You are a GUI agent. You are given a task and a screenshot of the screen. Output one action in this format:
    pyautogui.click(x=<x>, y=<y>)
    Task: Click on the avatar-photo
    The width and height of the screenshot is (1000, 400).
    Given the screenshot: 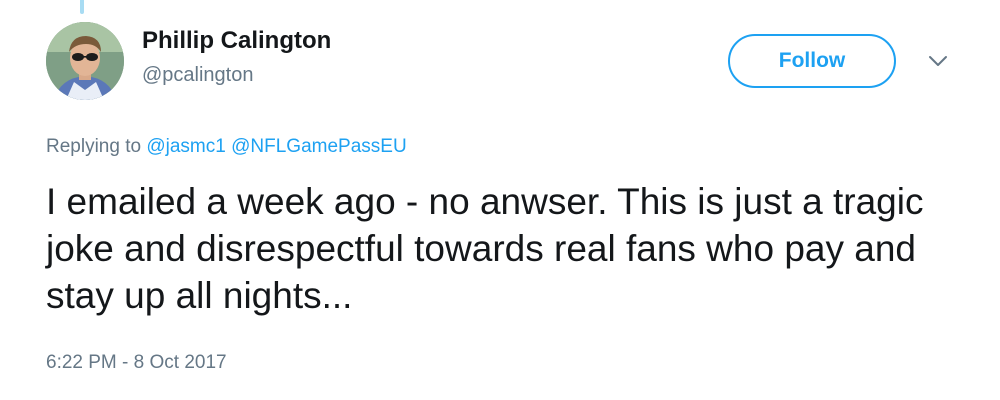 What is the action you would take?
    pyautogui.click(x=85, y=61)
    